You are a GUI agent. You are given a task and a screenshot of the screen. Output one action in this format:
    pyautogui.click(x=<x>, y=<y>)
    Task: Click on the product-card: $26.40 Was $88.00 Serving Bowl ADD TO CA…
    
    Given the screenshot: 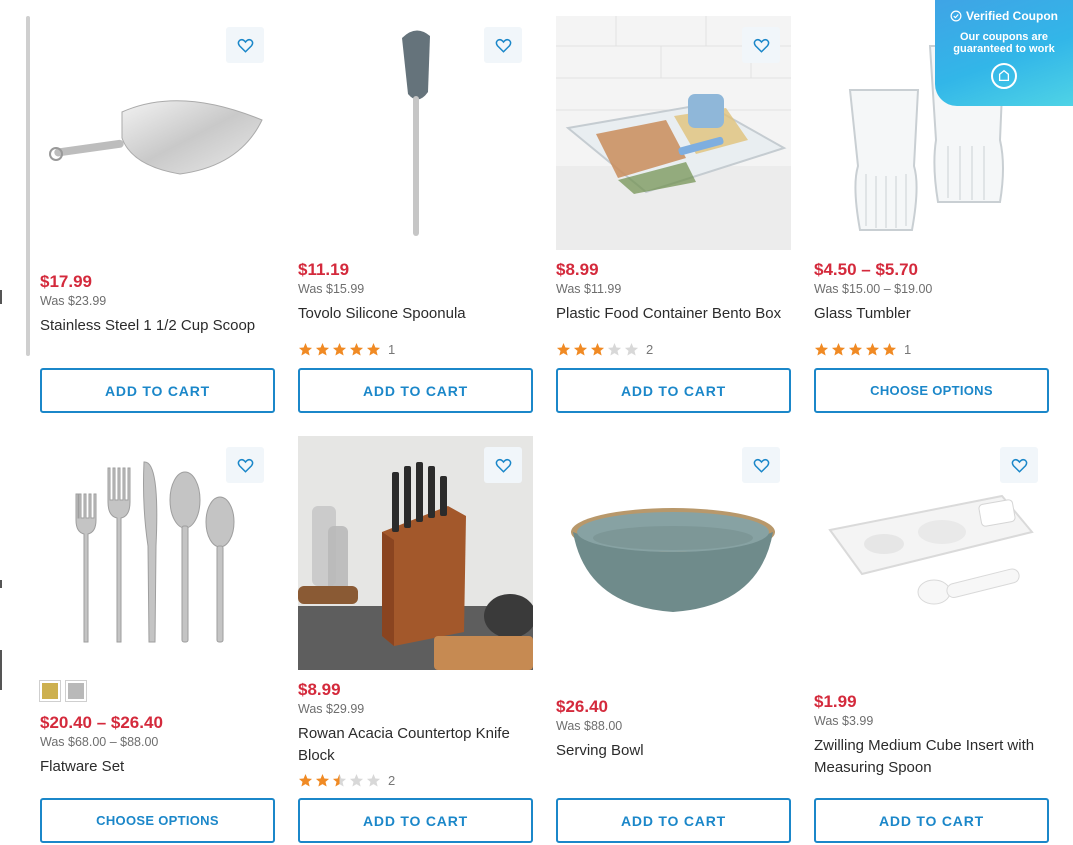 What is the action you would take?
    pyautogui.click(x=673, y=640)
    